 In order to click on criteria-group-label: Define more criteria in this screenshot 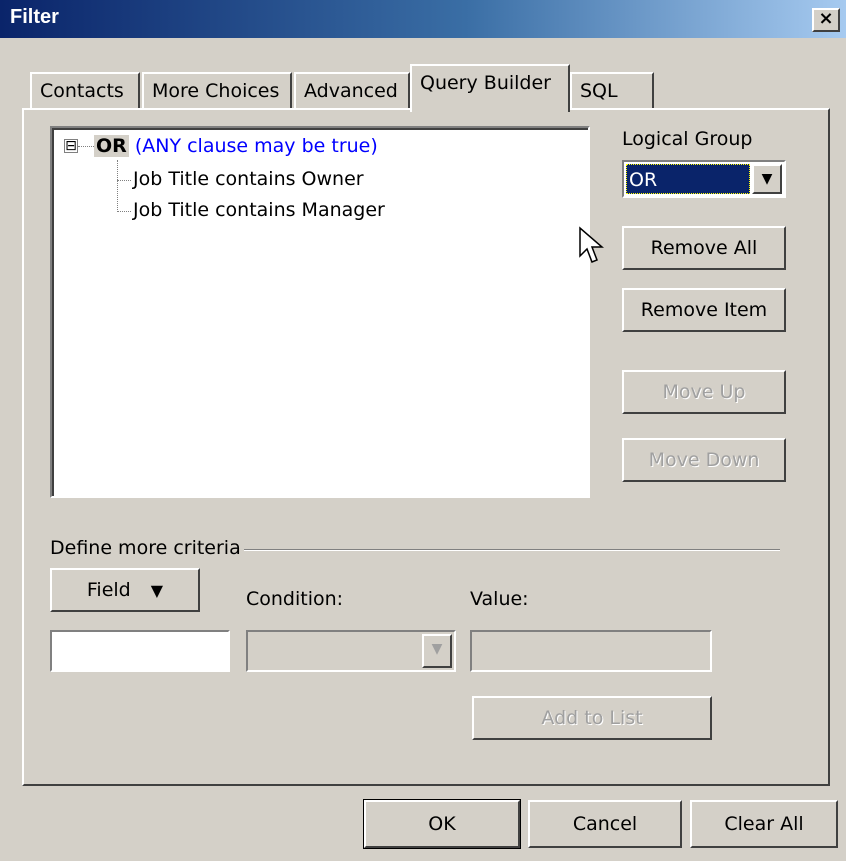, I will do `click(145, 548)`.